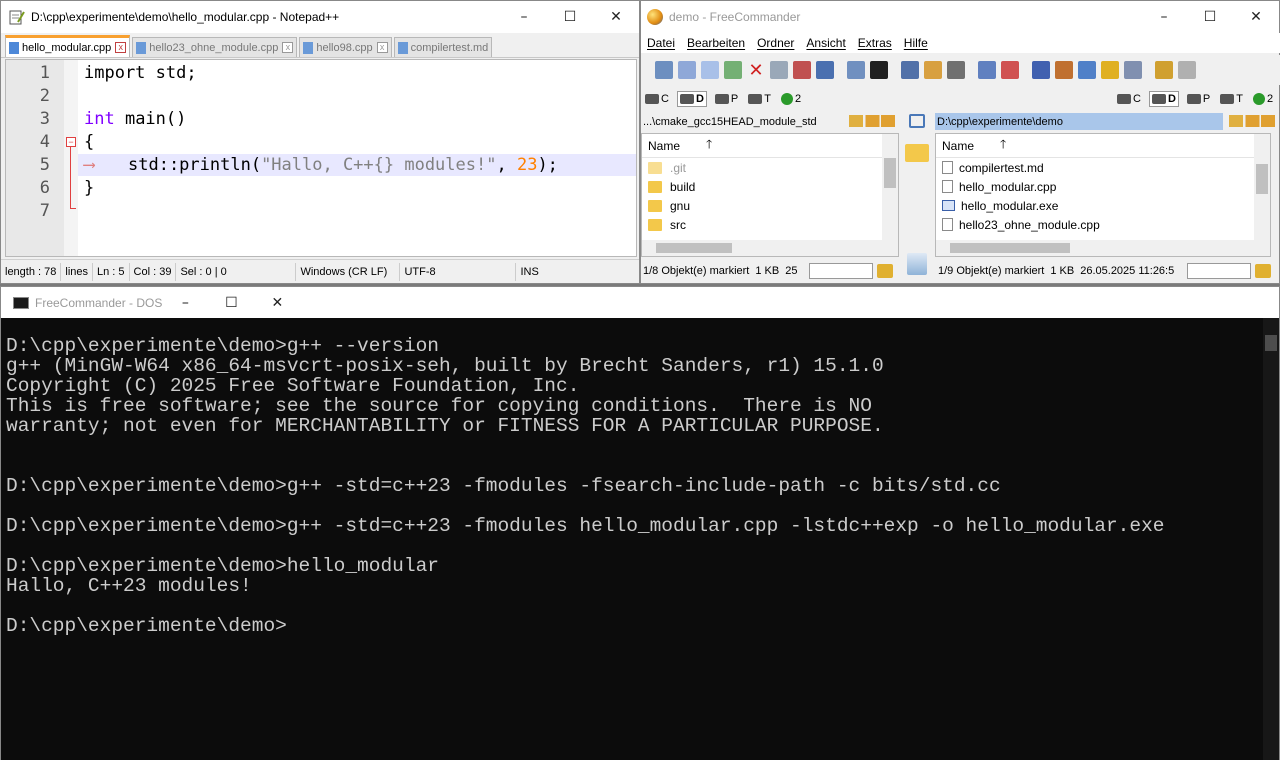  Describe the element at coordinates (710, 70) in the screenshot. I see `copy-icon` at that location.